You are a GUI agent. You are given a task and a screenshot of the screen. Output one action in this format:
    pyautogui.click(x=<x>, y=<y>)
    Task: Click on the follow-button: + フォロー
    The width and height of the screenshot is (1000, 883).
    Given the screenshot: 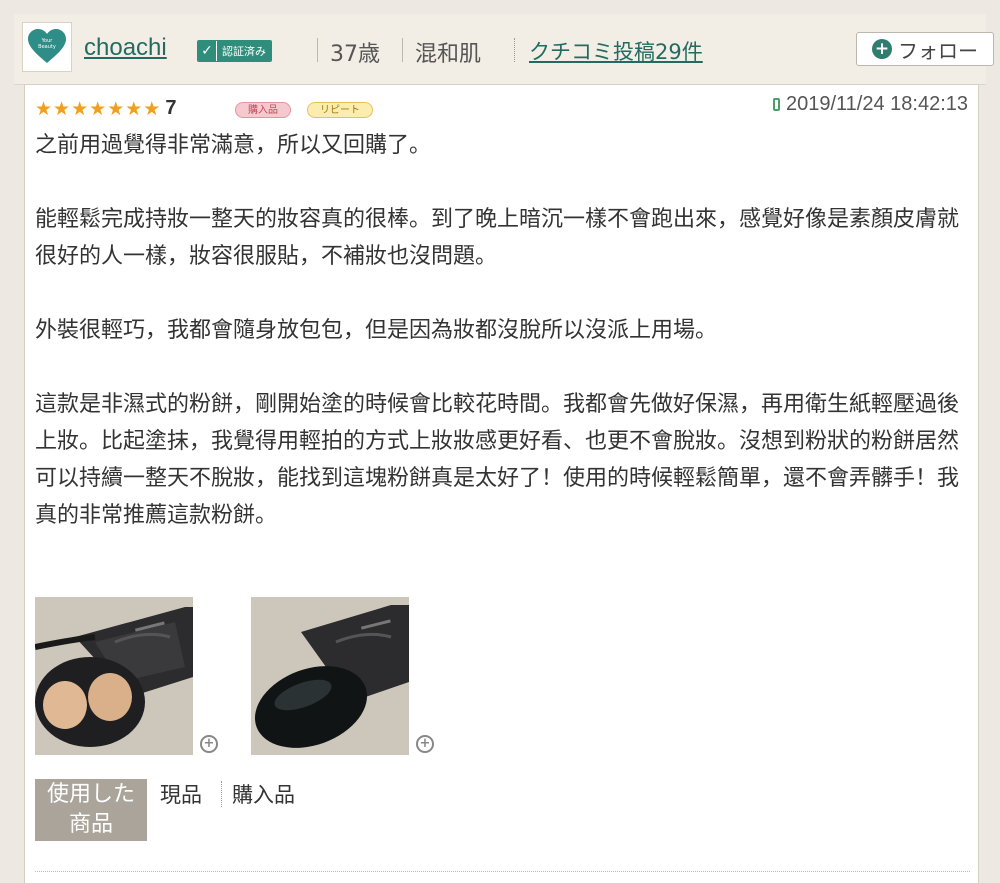 What is the action you would take?
    pyautogui.click(x=925, y=49)
    